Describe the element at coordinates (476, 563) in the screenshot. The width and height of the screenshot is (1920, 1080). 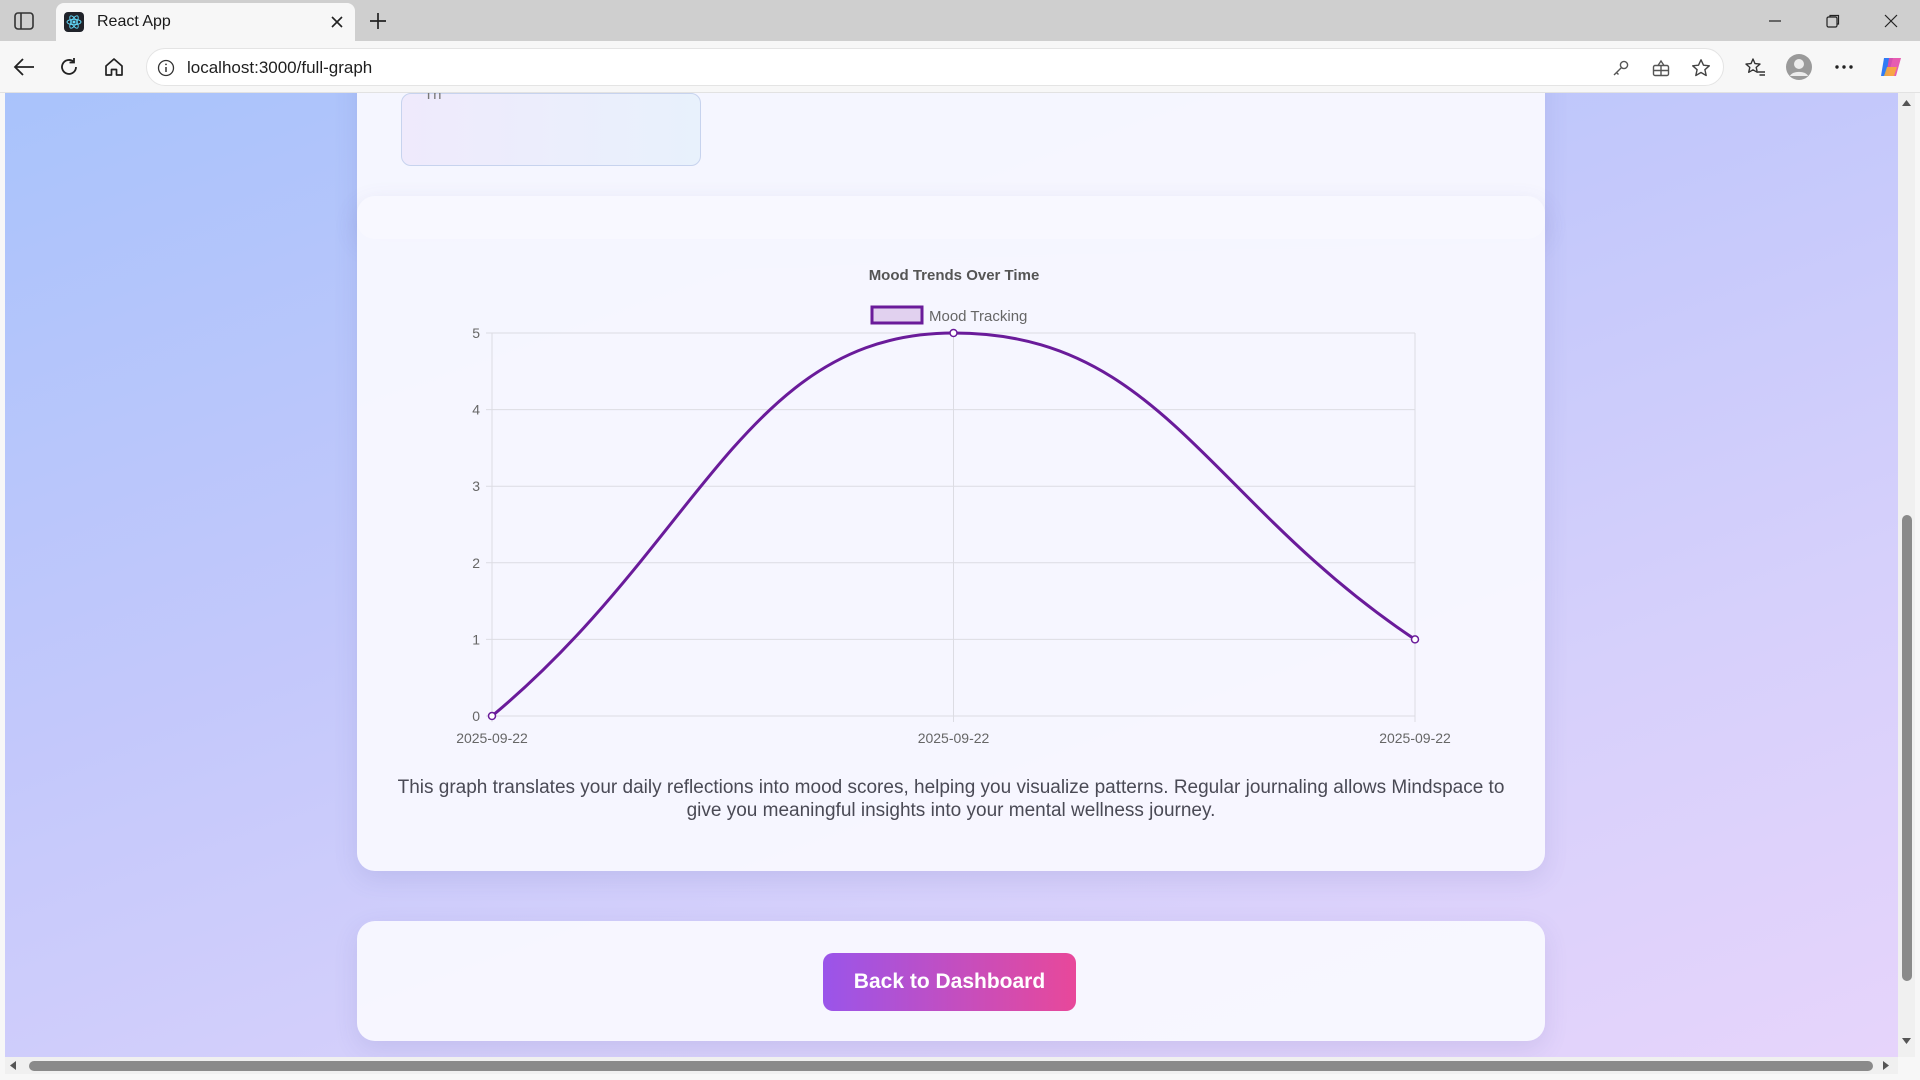
I see `y-tick-label: 2` at that location.